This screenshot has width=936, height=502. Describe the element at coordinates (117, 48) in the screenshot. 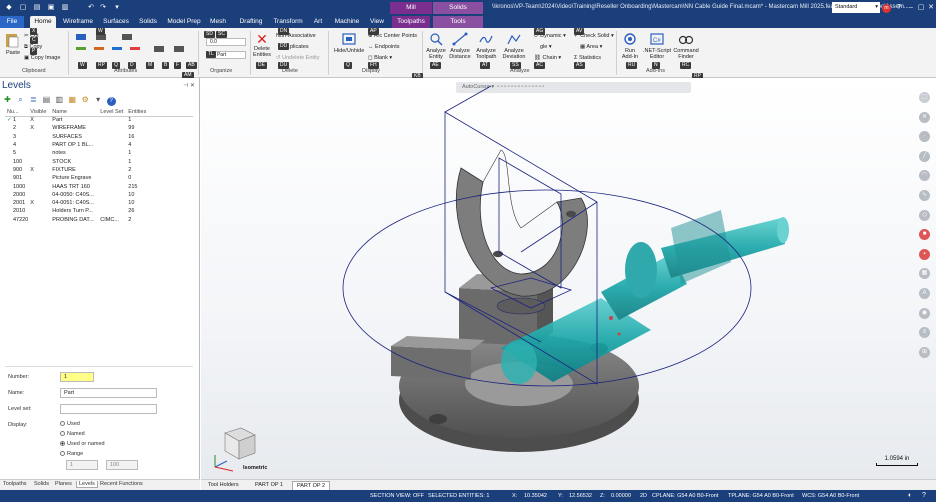

I see `solid-color-icon` at that location.